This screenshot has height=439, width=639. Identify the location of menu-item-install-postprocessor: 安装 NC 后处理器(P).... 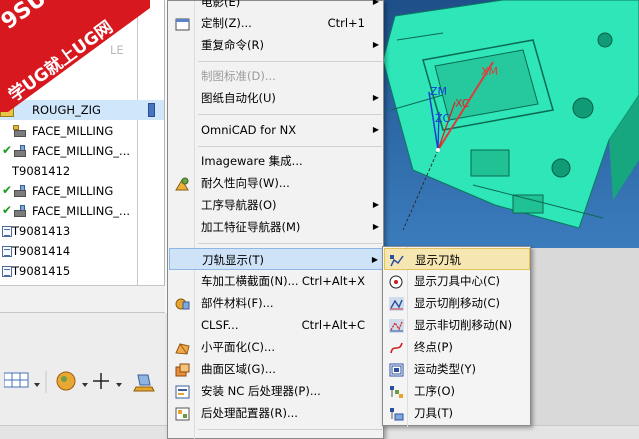
(276, 391).